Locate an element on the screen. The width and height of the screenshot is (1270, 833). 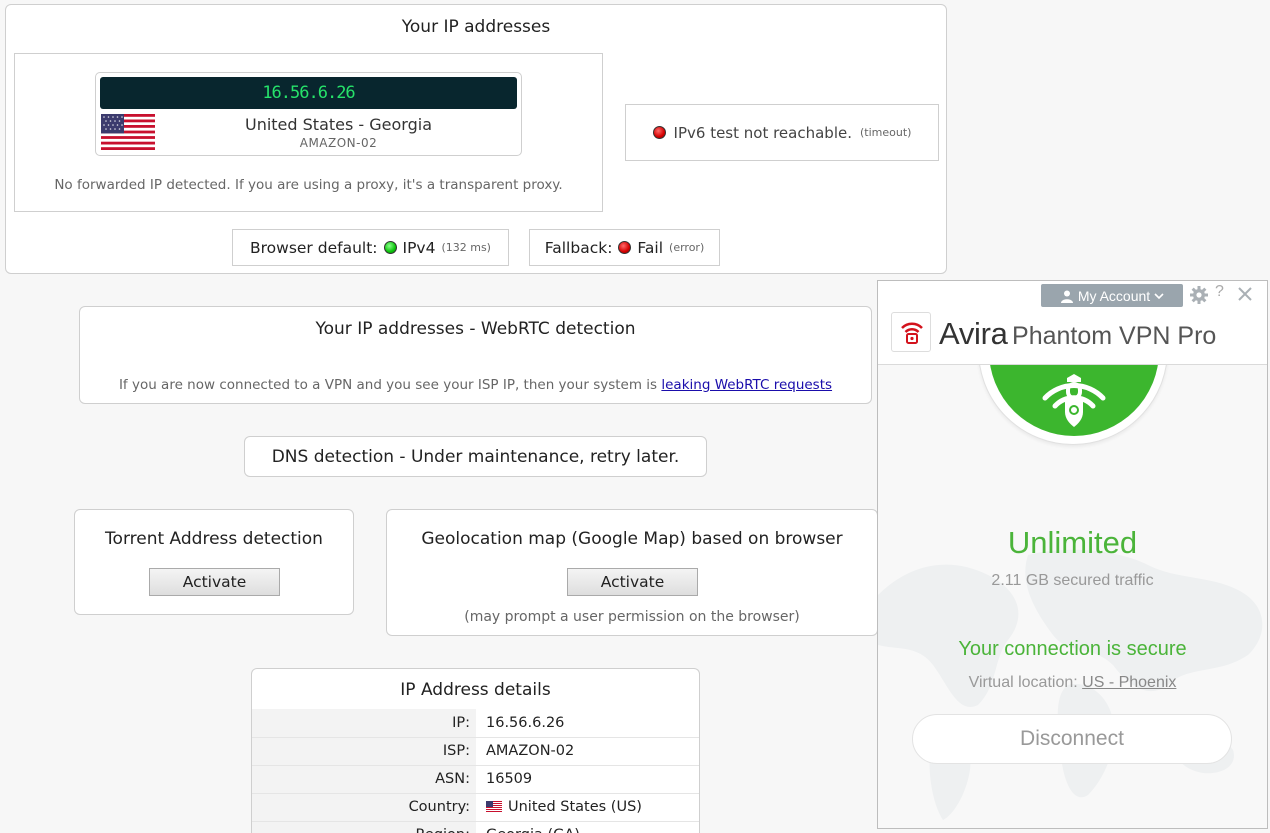
ipv6-status-text: IPv6 test not reachable. is located at coordinates (762, 132).